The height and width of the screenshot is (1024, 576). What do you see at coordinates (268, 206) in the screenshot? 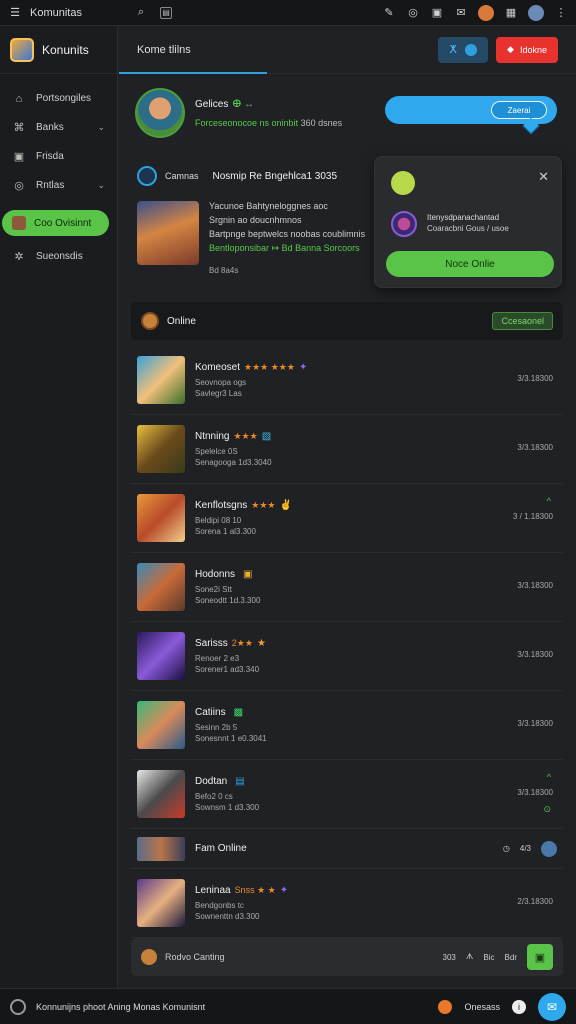
I see `news-line: Yacunoe Bahtyneloggnes aoc` at bounding box center [268, 206].